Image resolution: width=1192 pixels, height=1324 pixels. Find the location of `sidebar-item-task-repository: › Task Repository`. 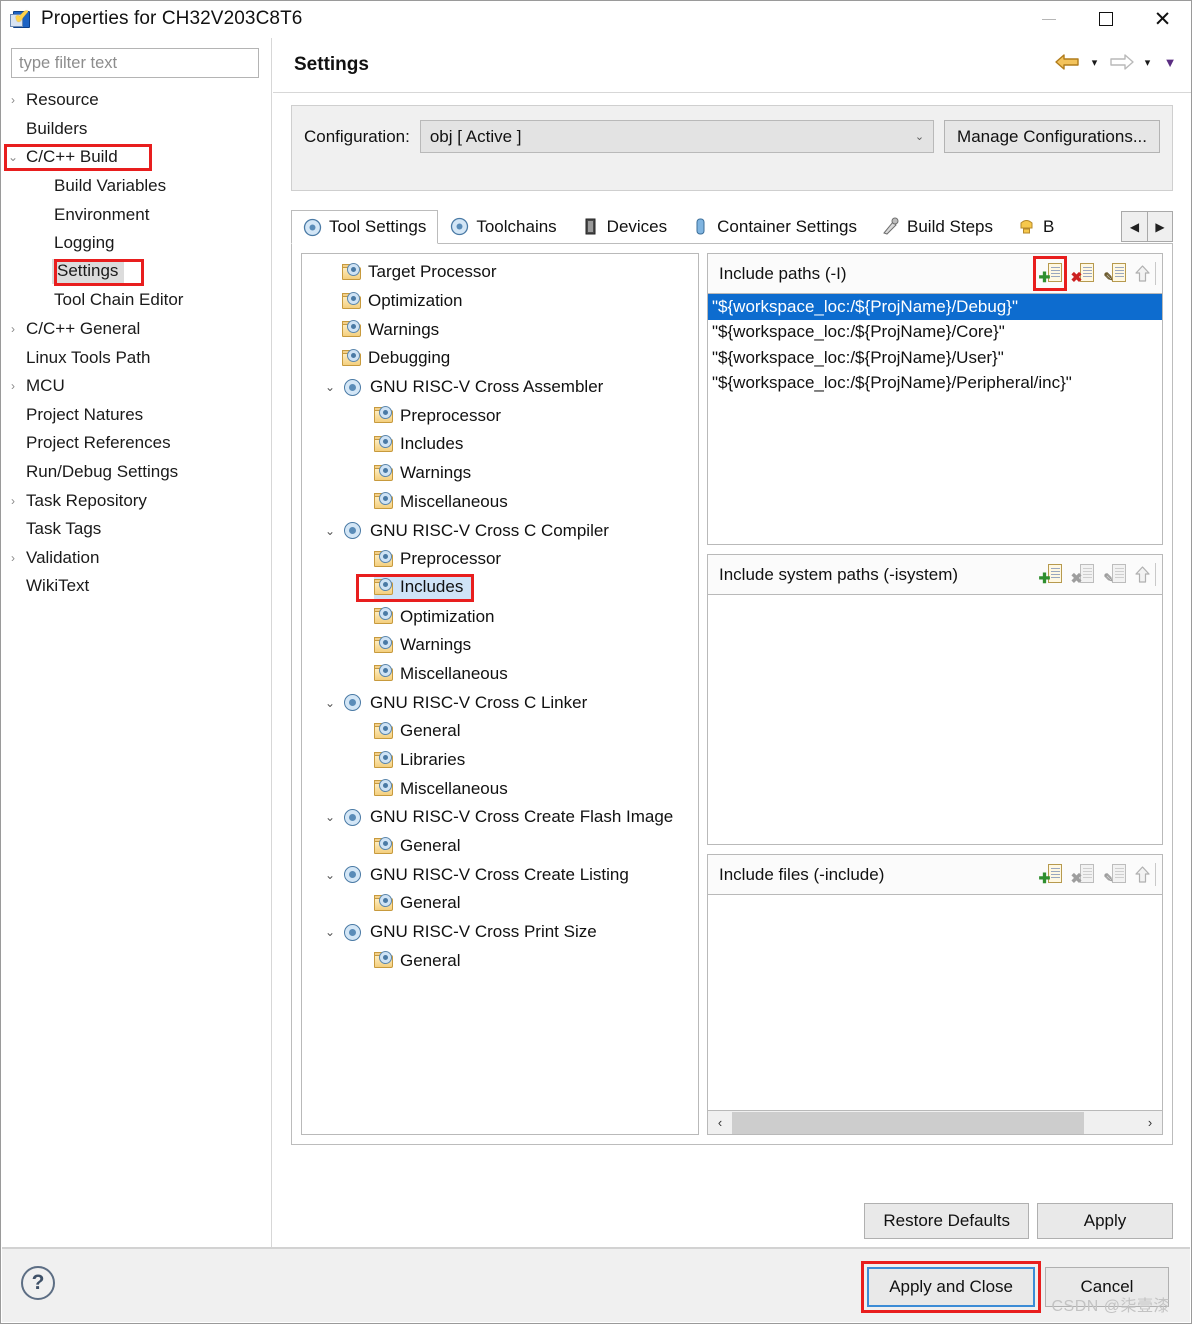

sidebar-item-task-repository: › Task Repository is located at coordinates (136, 500).